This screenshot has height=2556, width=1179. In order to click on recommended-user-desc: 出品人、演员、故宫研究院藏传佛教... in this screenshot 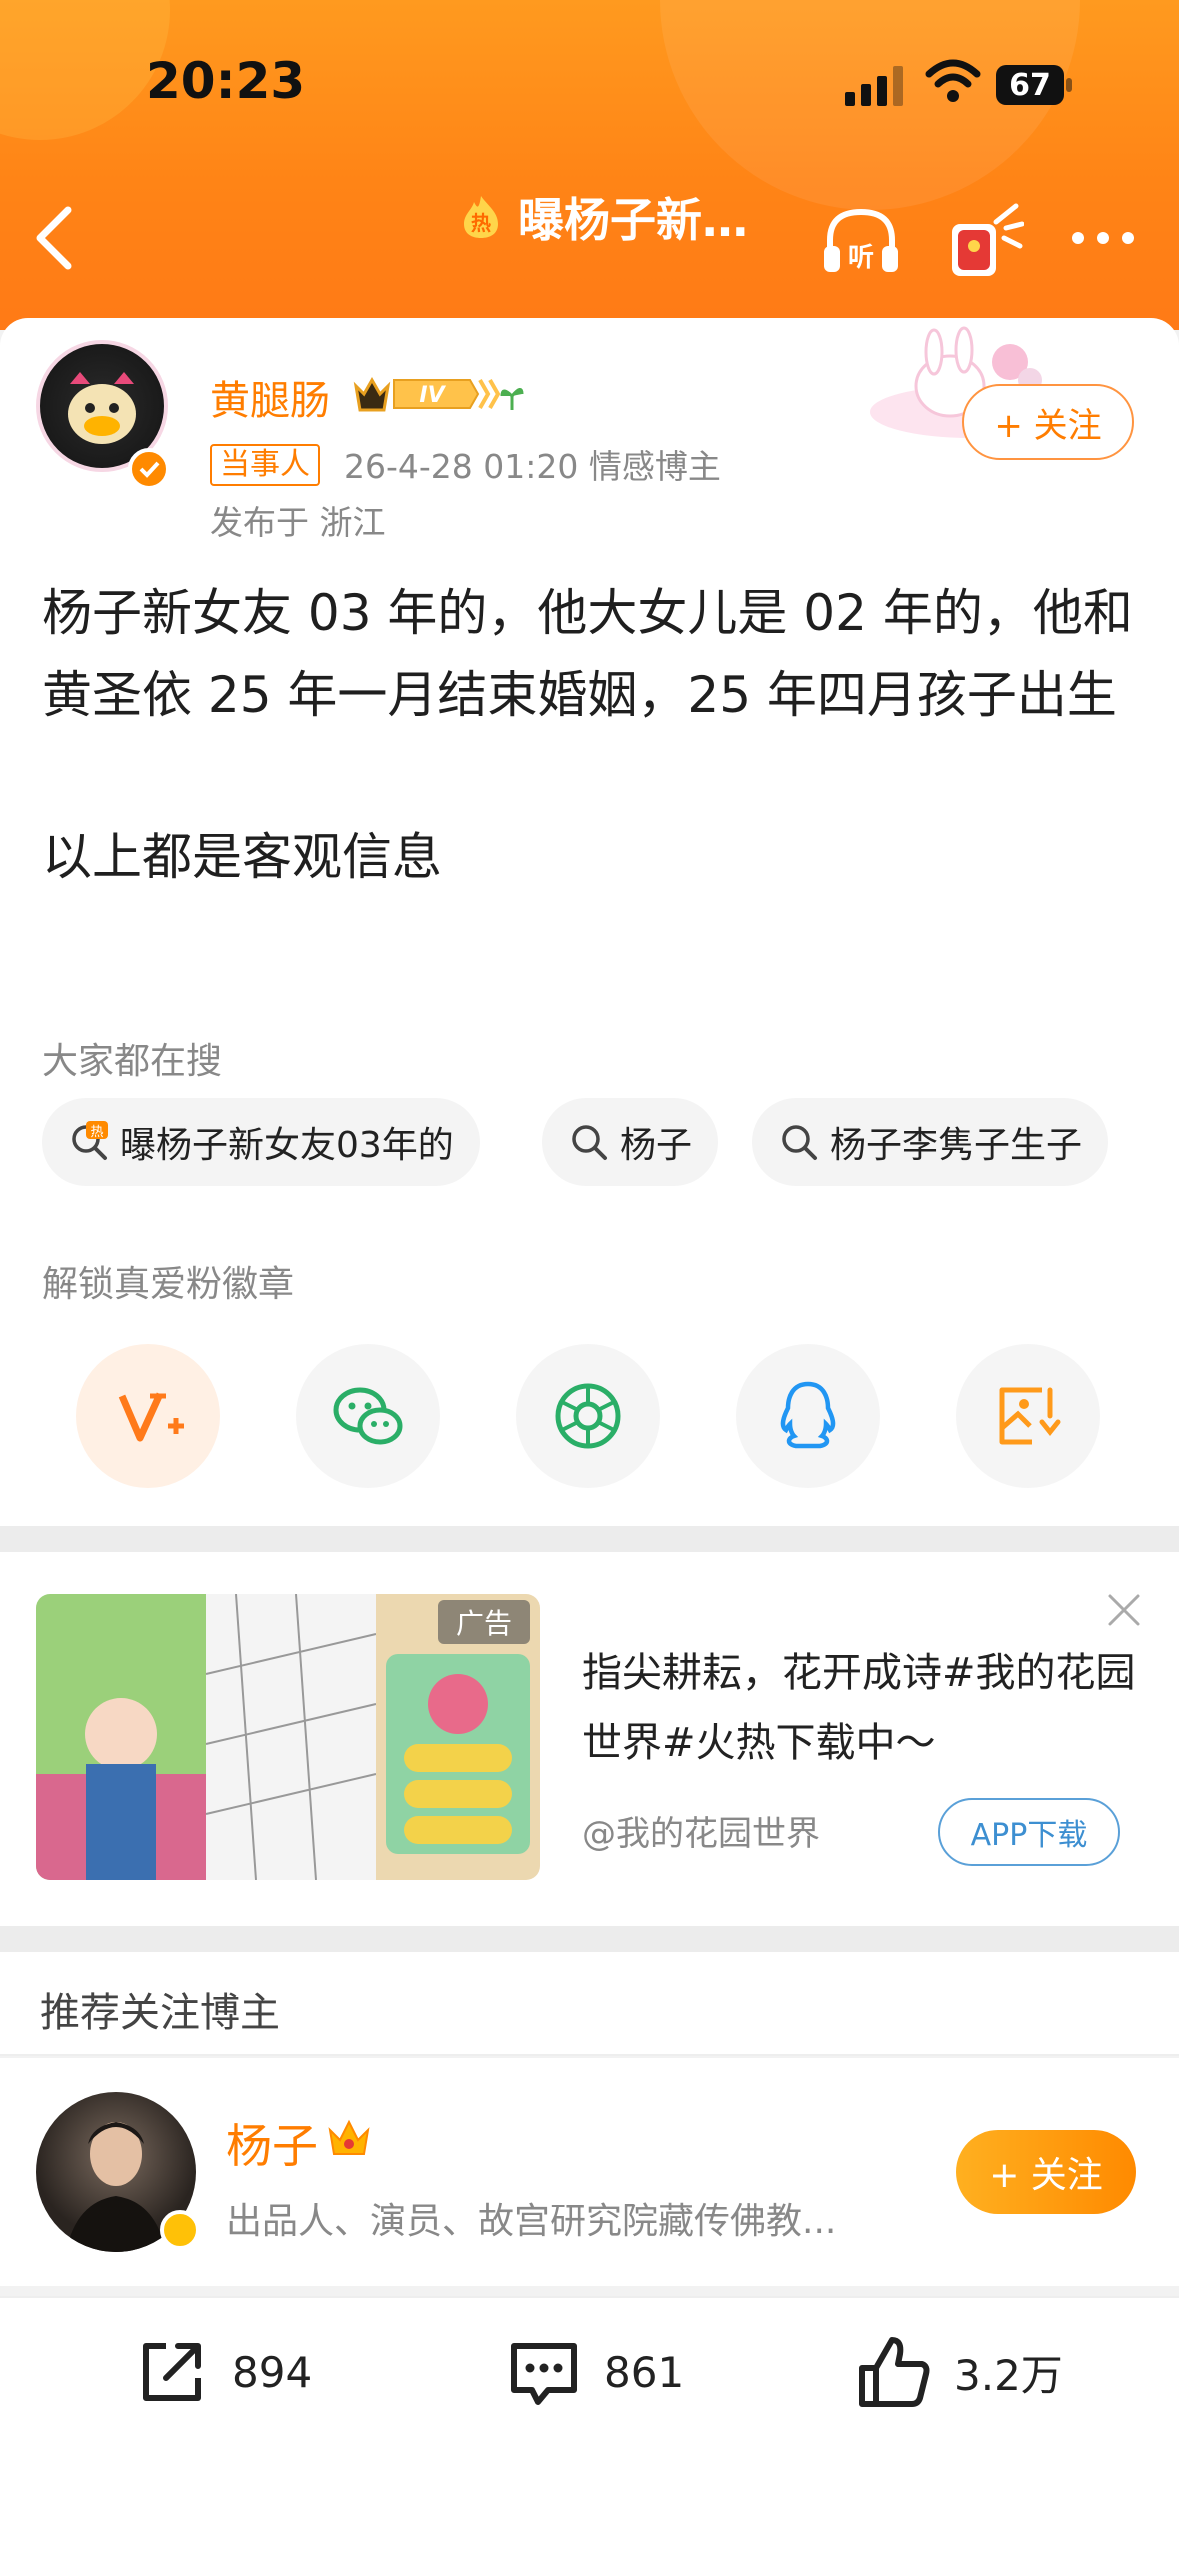, I will do `click(531, 2221)`.